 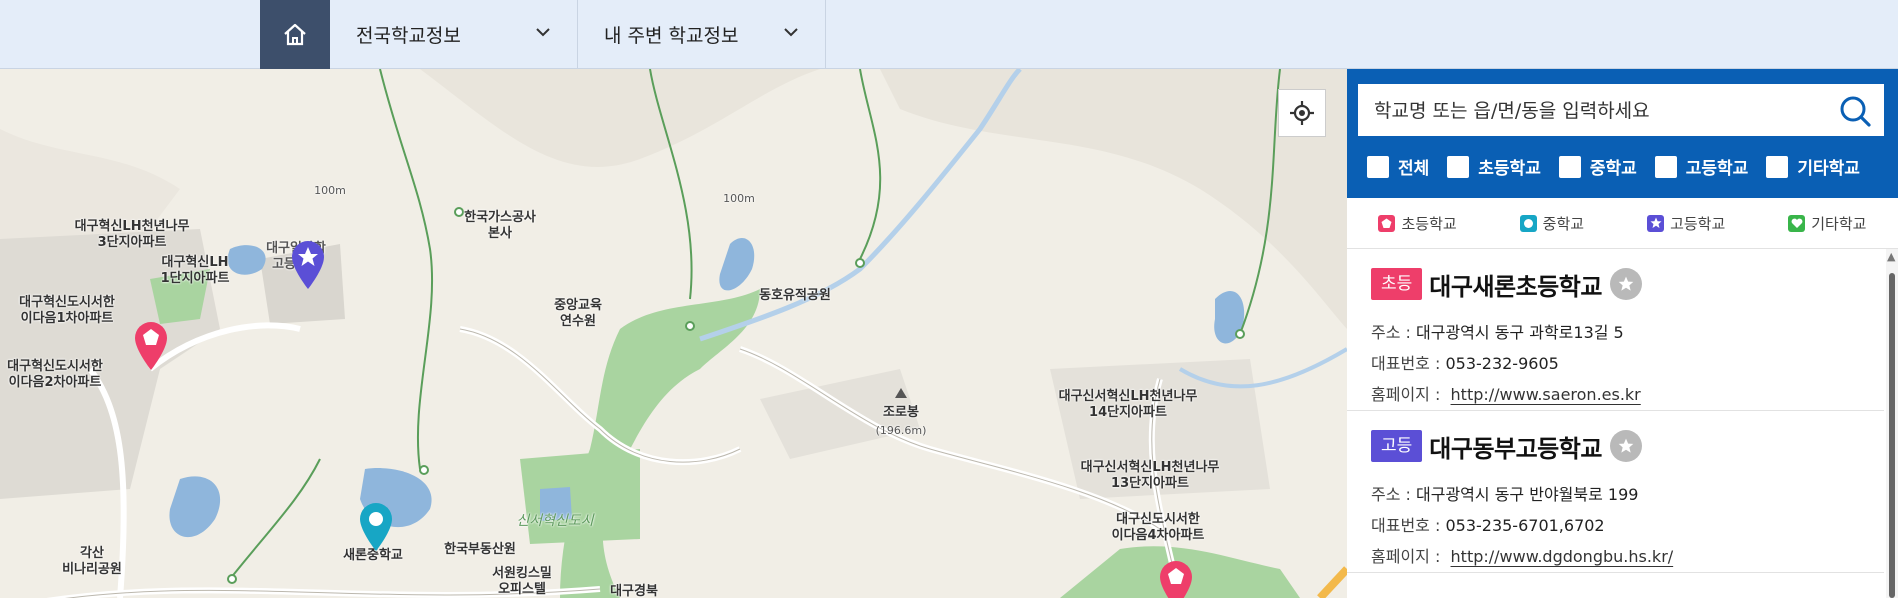 What do you see at coordinates (480, 549) in the screenshot?
I see `map-label: 한국부동산원` at bounding box center [480, 549].